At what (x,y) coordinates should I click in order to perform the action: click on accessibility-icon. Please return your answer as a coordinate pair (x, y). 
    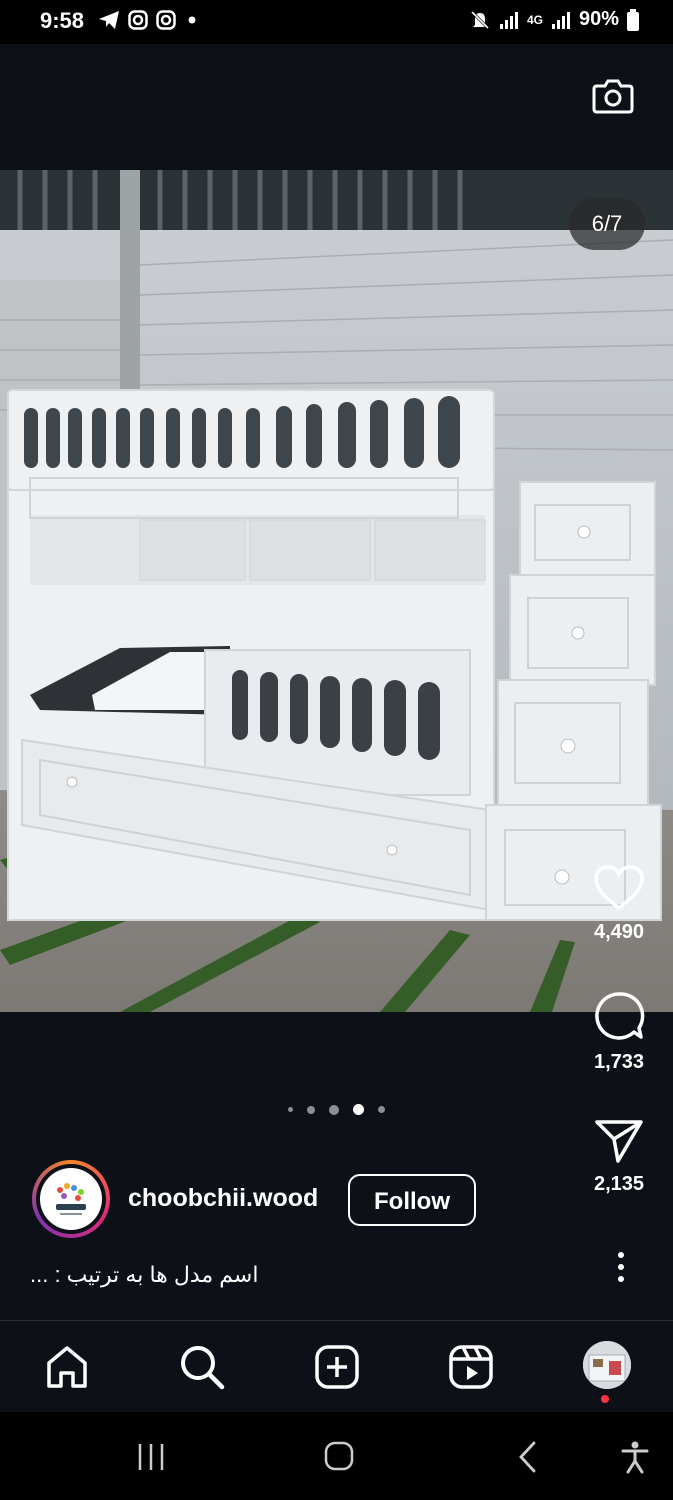
    Looking at the image, I should click on (635, 1457).